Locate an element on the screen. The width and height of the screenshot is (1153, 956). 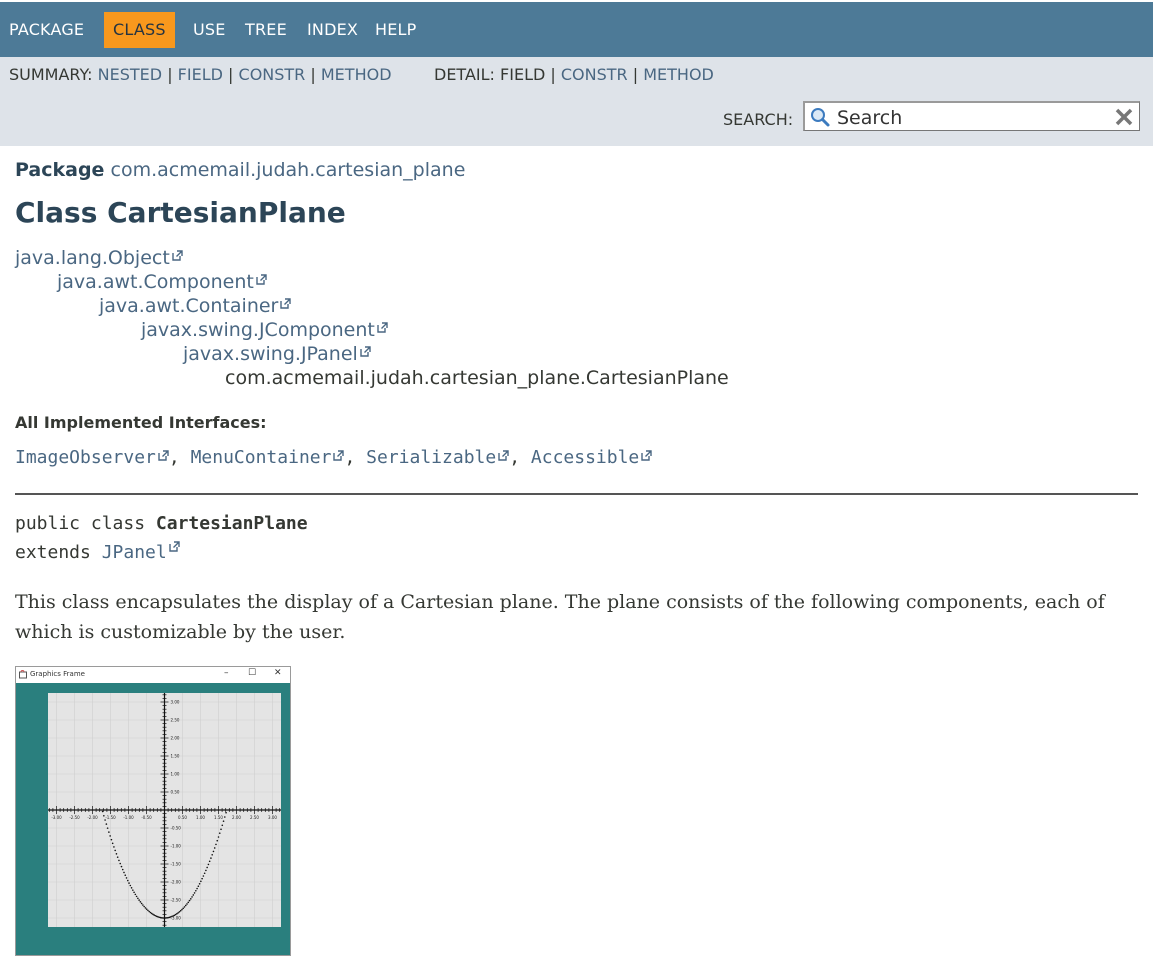
inheritance-item: javax.swing.JPanel is located at coordinates (277, 354).